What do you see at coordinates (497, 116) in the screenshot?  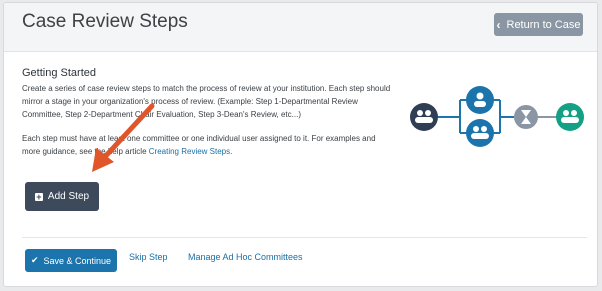 I see `review-workflow-diagram` at bounding box center [497, 116].